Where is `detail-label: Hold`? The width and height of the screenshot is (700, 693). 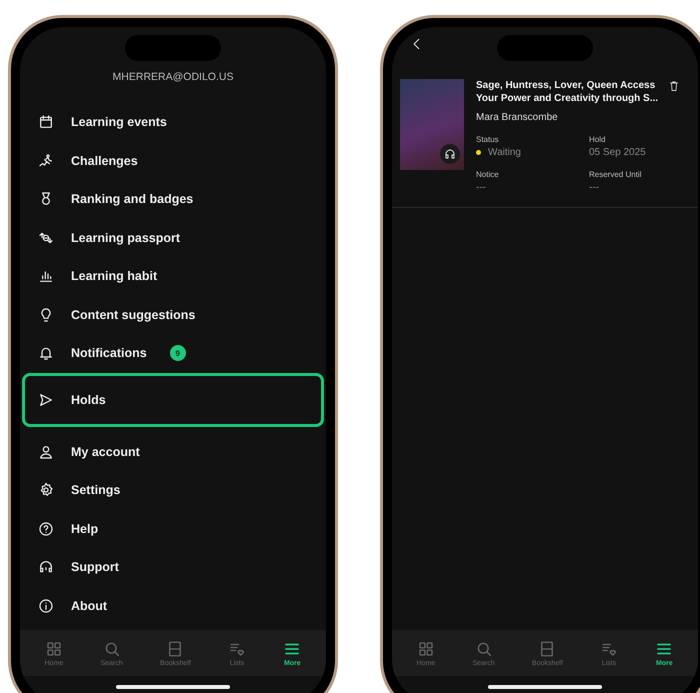 detail-label: Hold is located at coordinates (597, 139).